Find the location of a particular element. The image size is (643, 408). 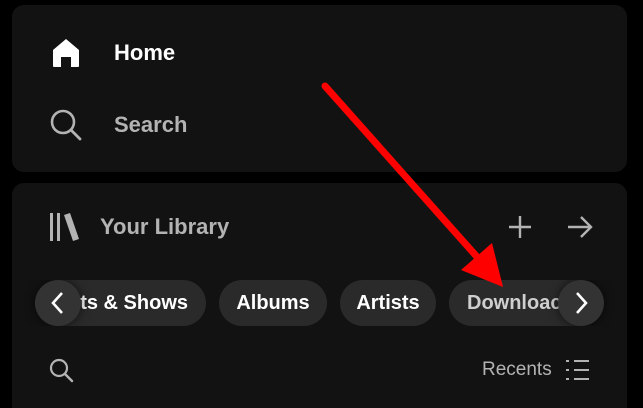

create-playlist-button is located at coordinates (520, 227).